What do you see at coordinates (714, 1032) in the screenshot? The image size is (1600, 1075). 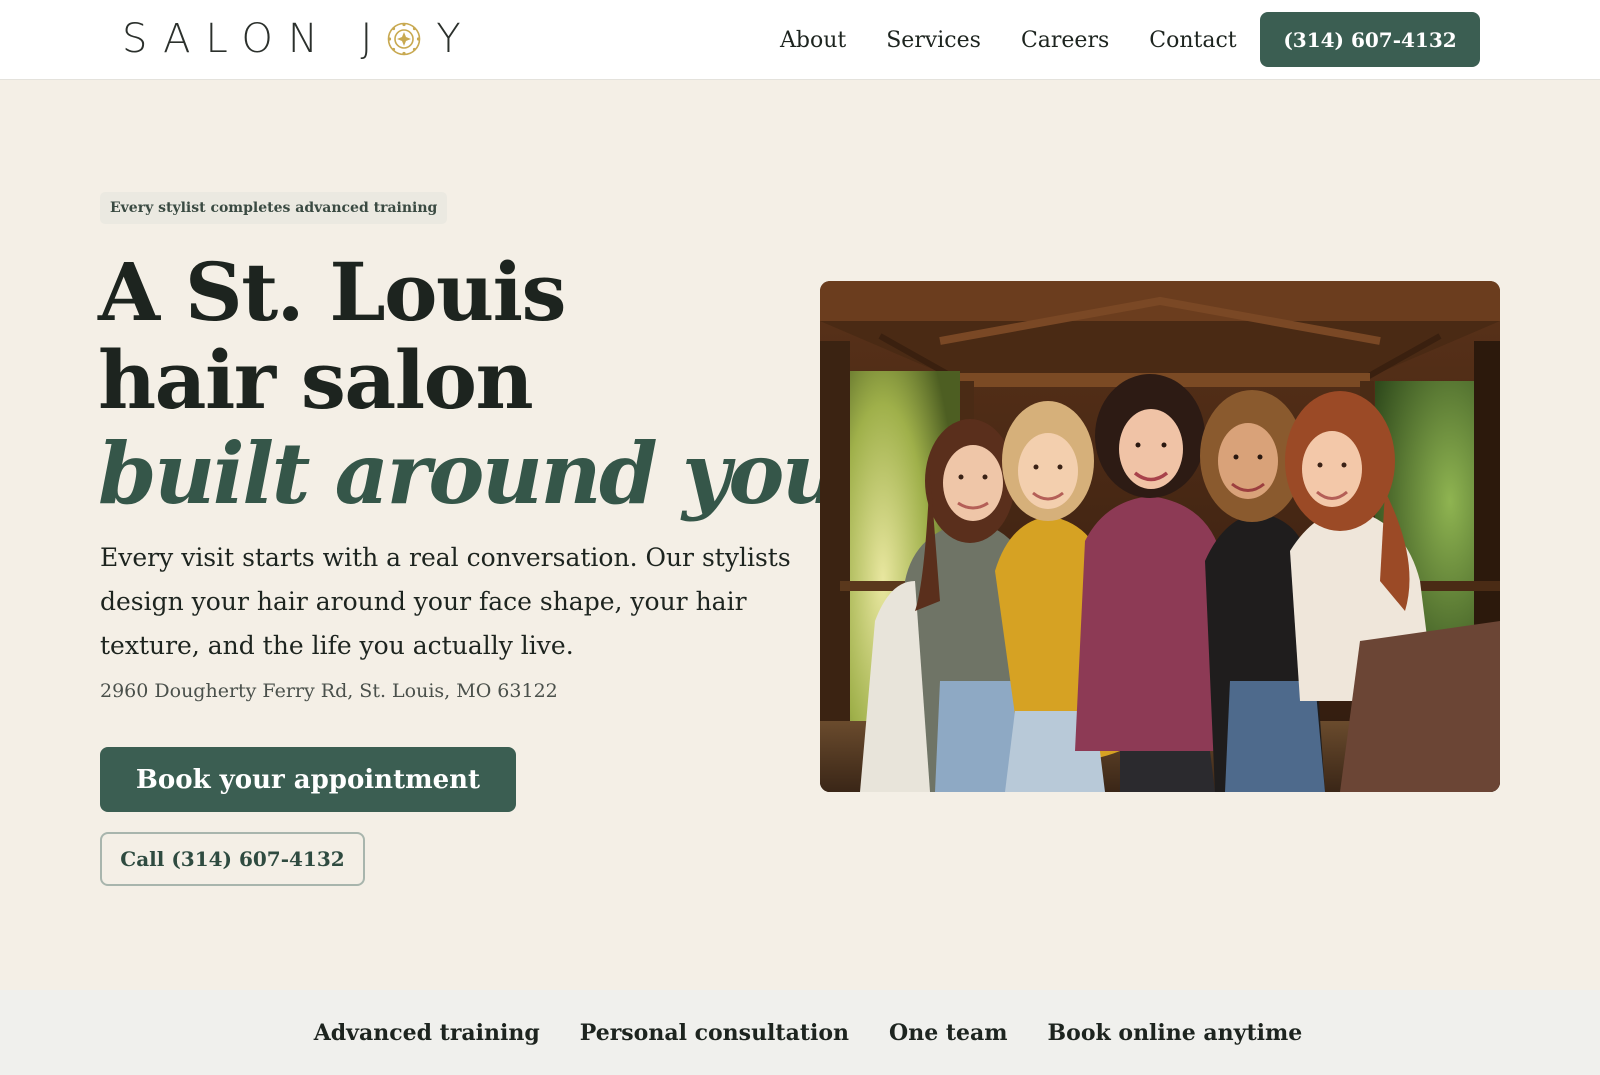 I see `feature-personal-consultation: Personal consultation` at bounding box center [714, 1032].